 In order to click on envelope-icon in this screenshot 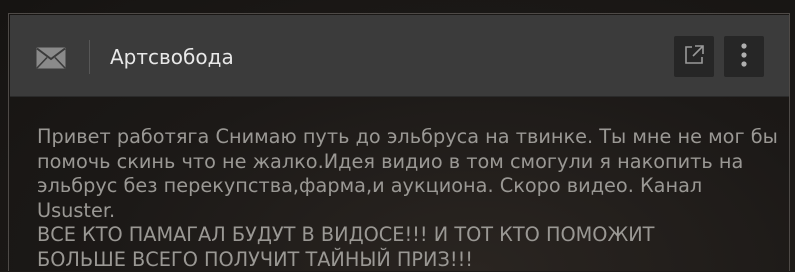, I will do `click(51, 58)`.